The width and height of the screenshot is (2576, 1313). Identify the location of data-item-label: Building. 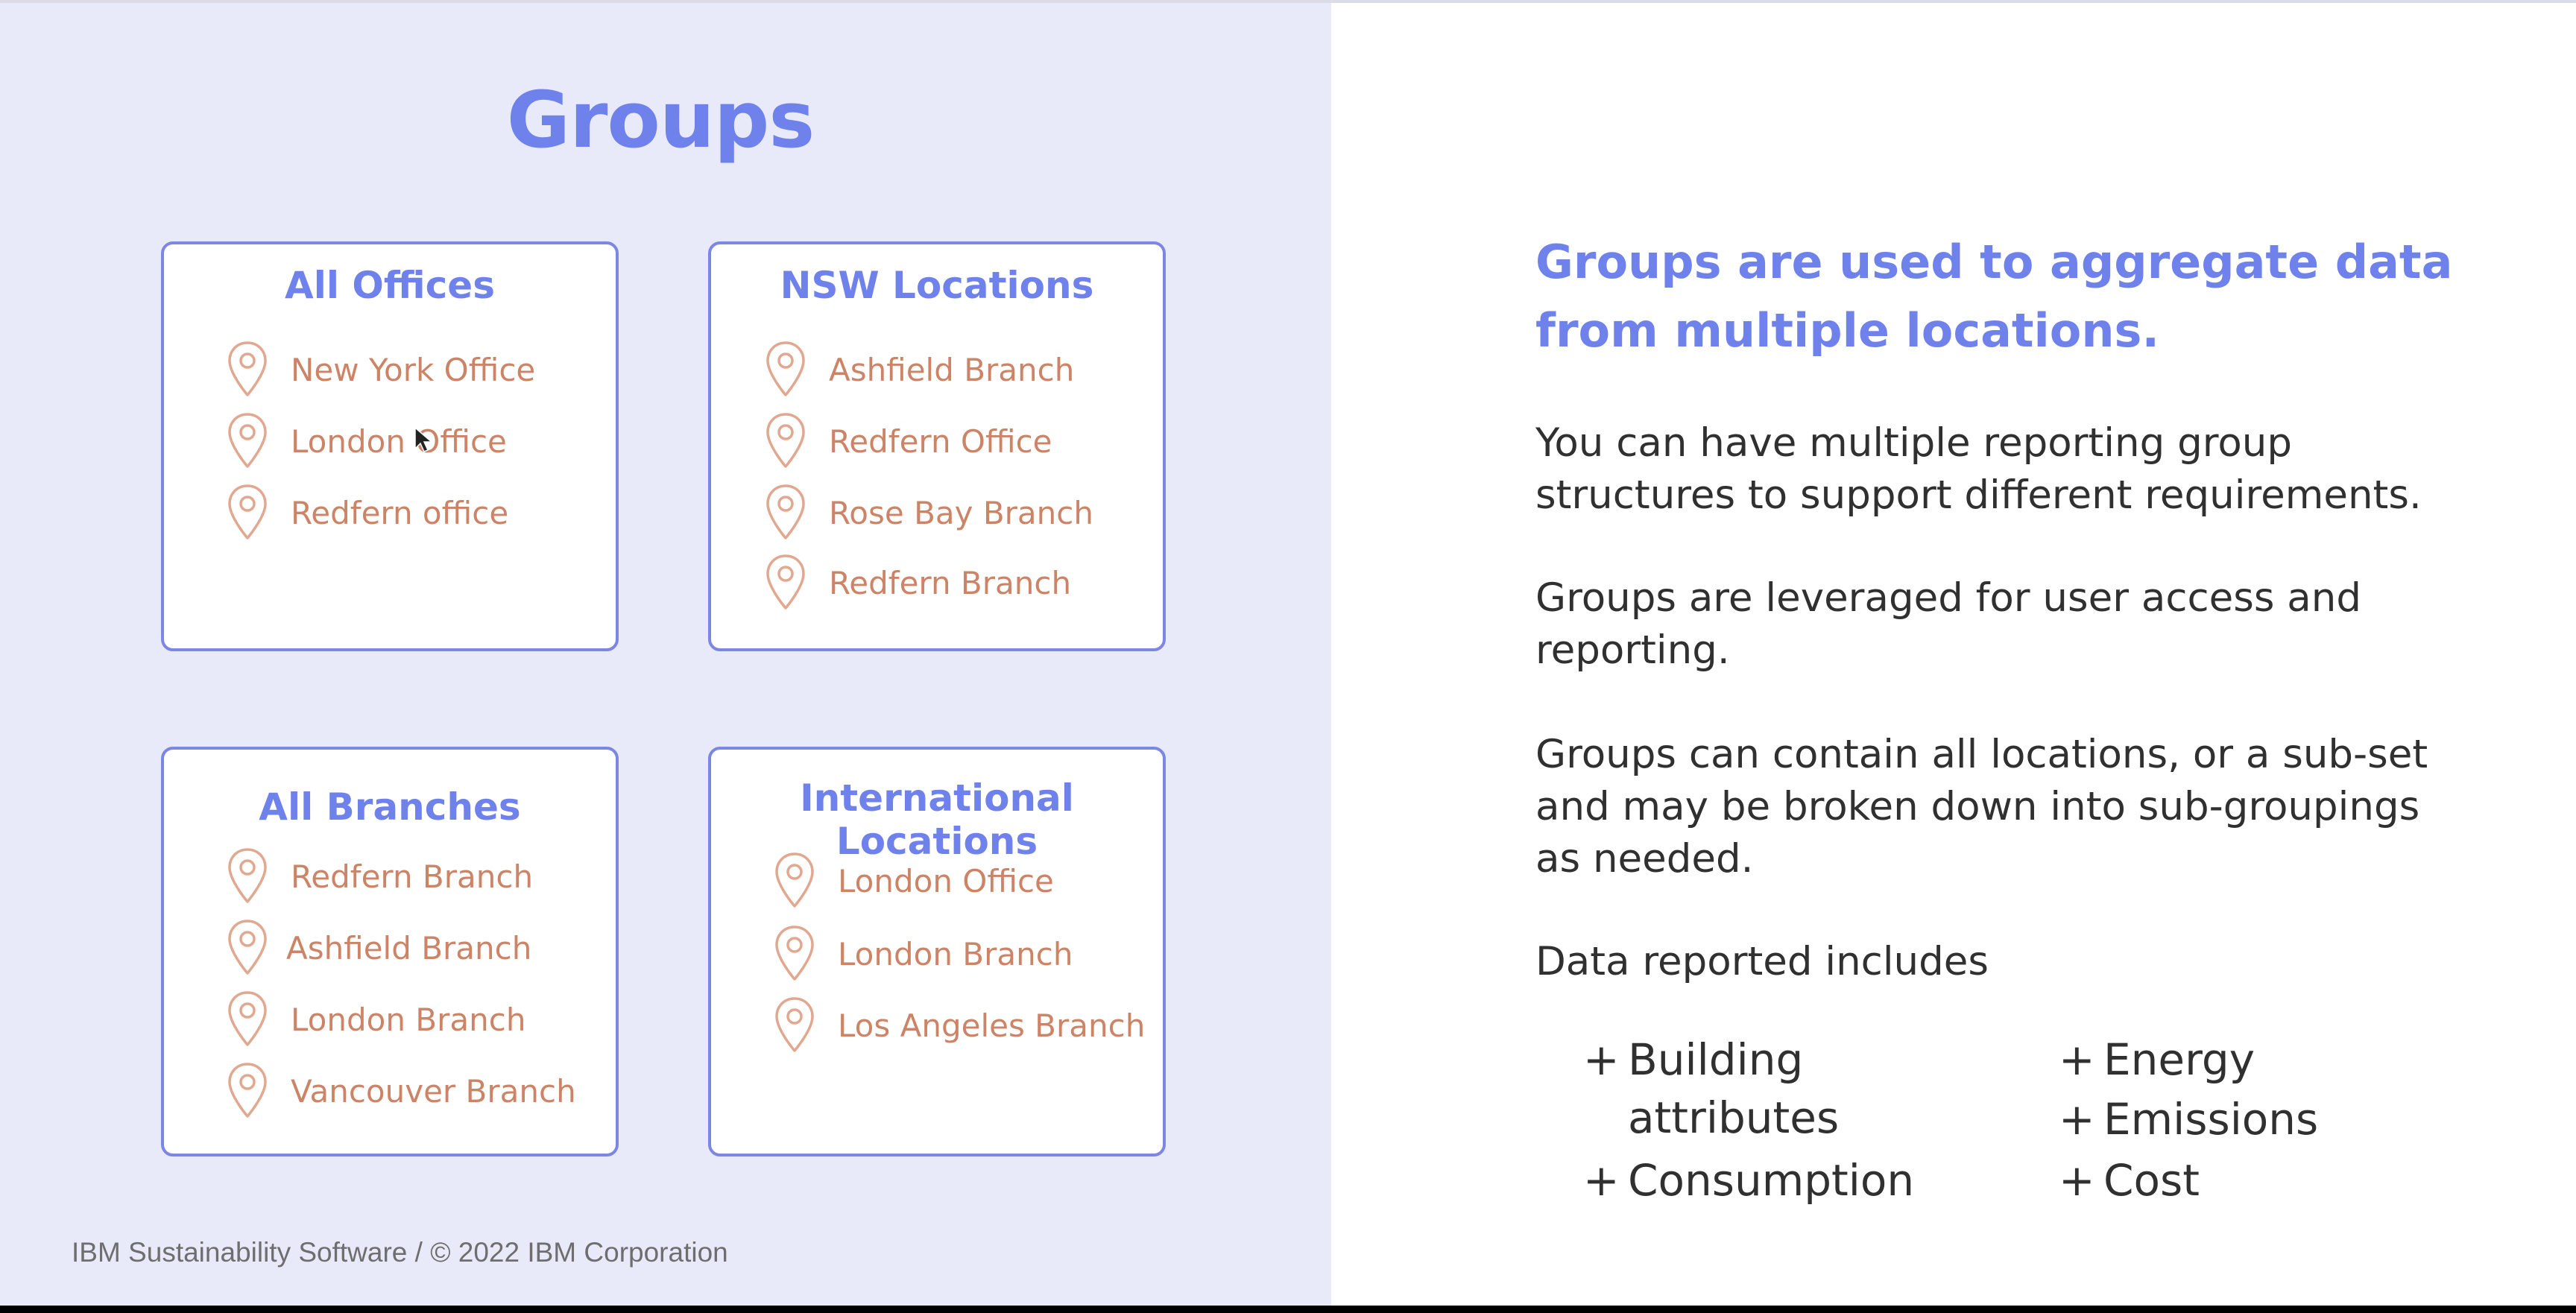
(1716, 1059).